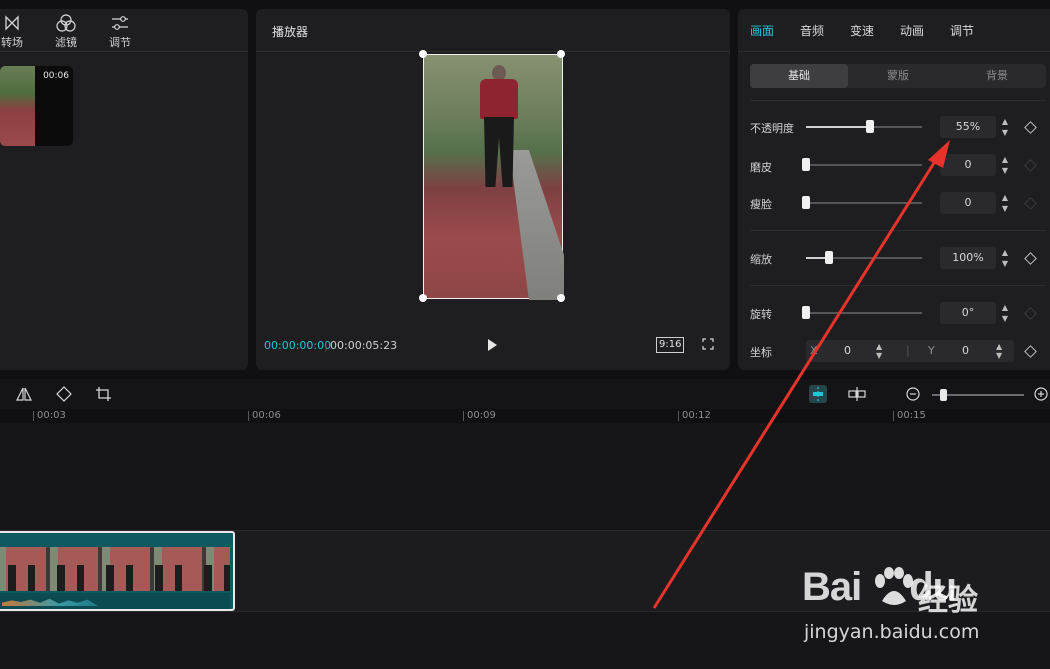  Describe the element at coordinates (120, 42) in the screenshot. I see `tab-adjust-label: 调节` at that location.